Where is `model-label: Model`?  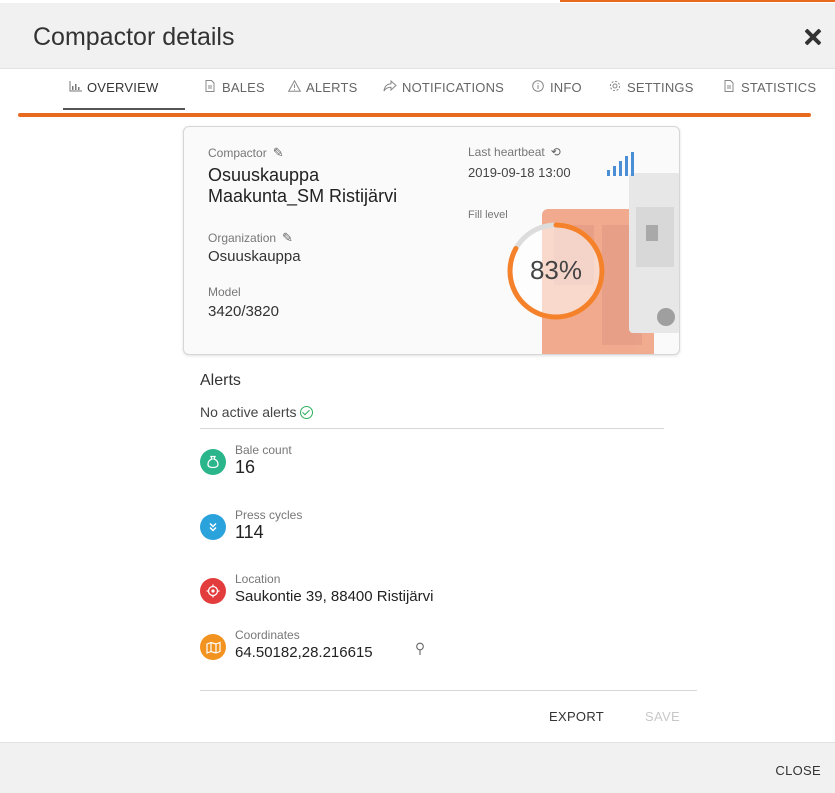 model-label: Model is located at coordinates (224, 292).